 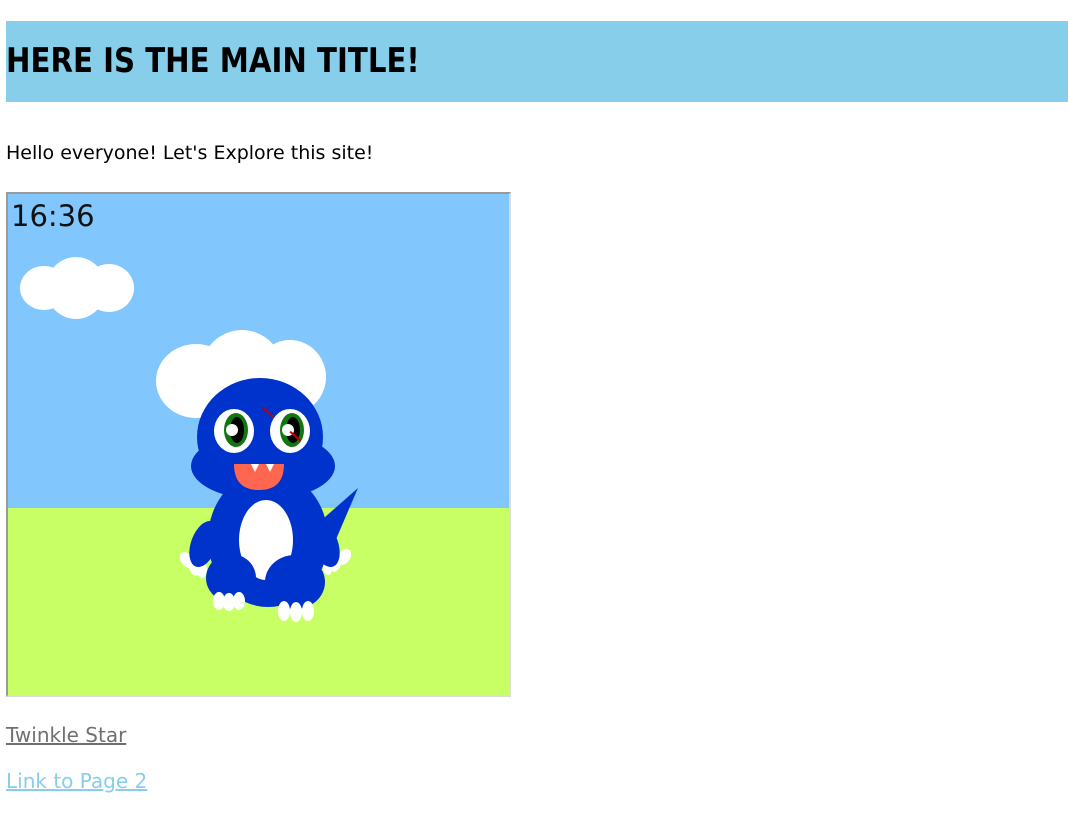 What do you see at coordinates (295, 582) in the screenshot?
I see `dino-right-foot` at bounding box center [295, 582].